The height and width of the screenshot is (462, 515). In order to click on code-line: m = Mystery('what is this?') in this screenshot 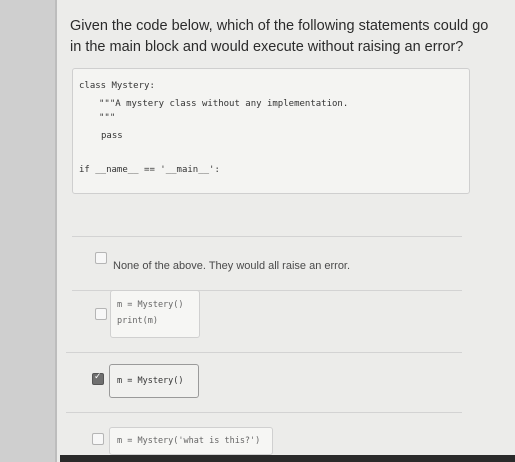, I will do `click(189, 441)`.